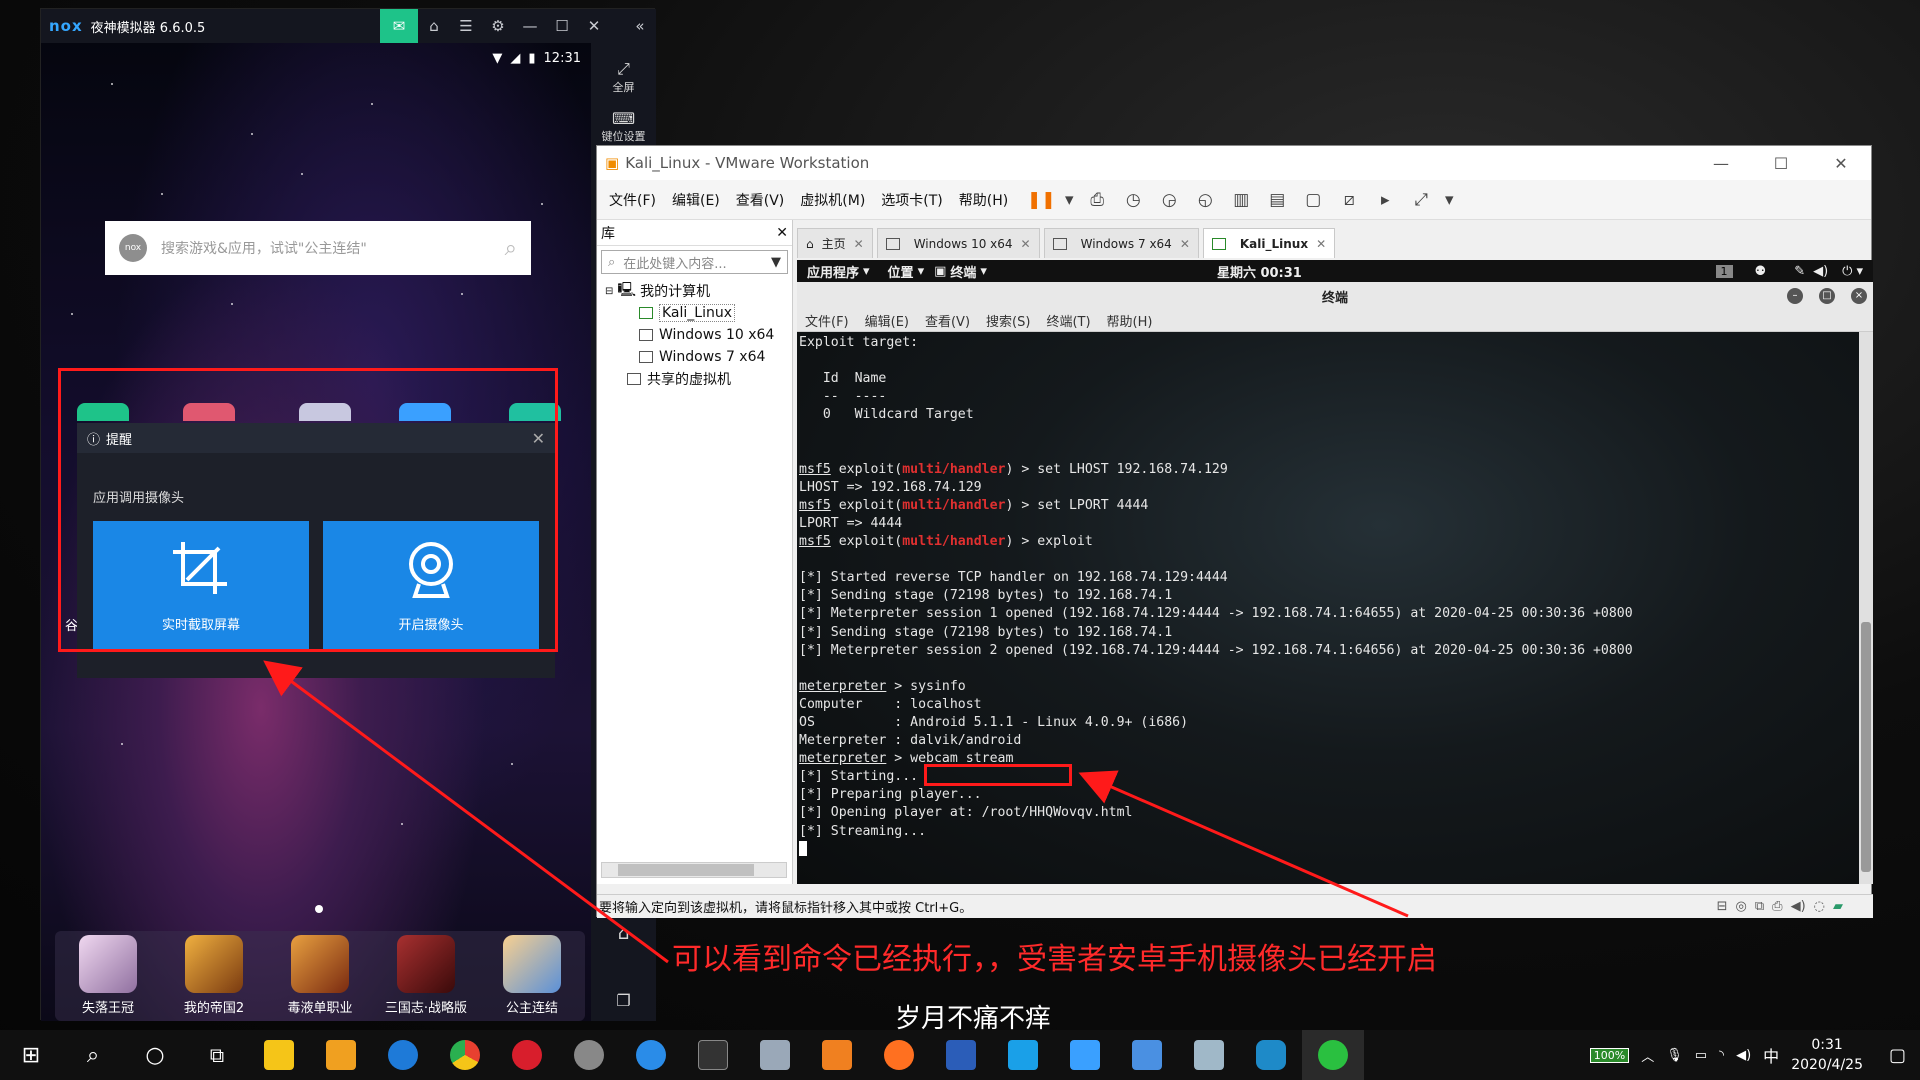 The image size is (1920, 1080). Describe the element at coordinates (1795, 296) in the screenshot. I see `minimize-icon: –` at that location.